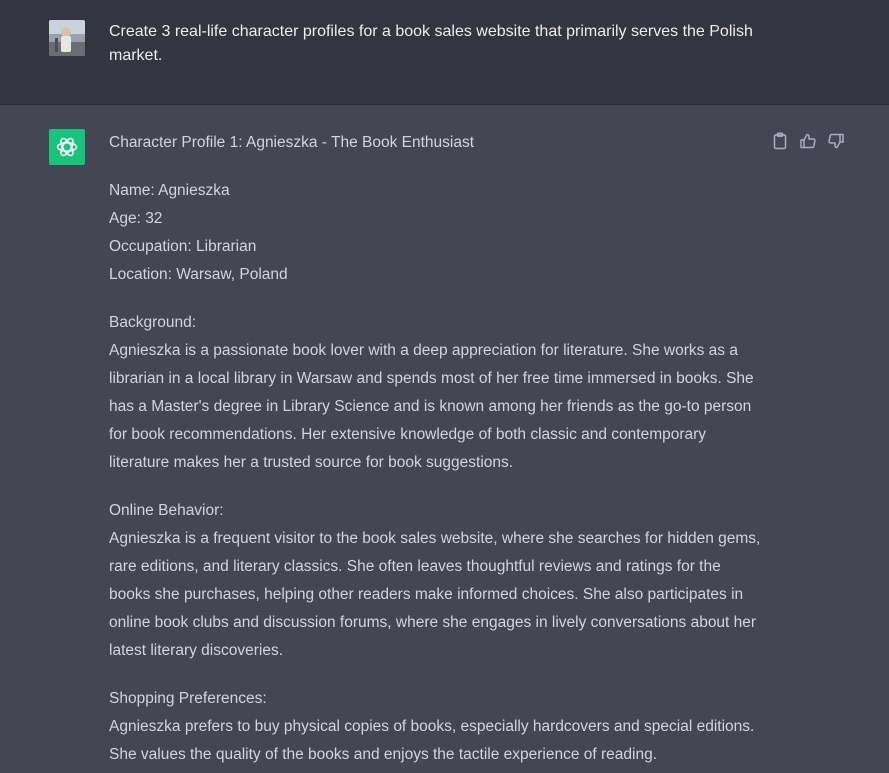  What do you see at coordinates (183, 246) in the screenshot?
I see `detail-occupation: Occupation: Librarian` at bounding box center [183, 246].